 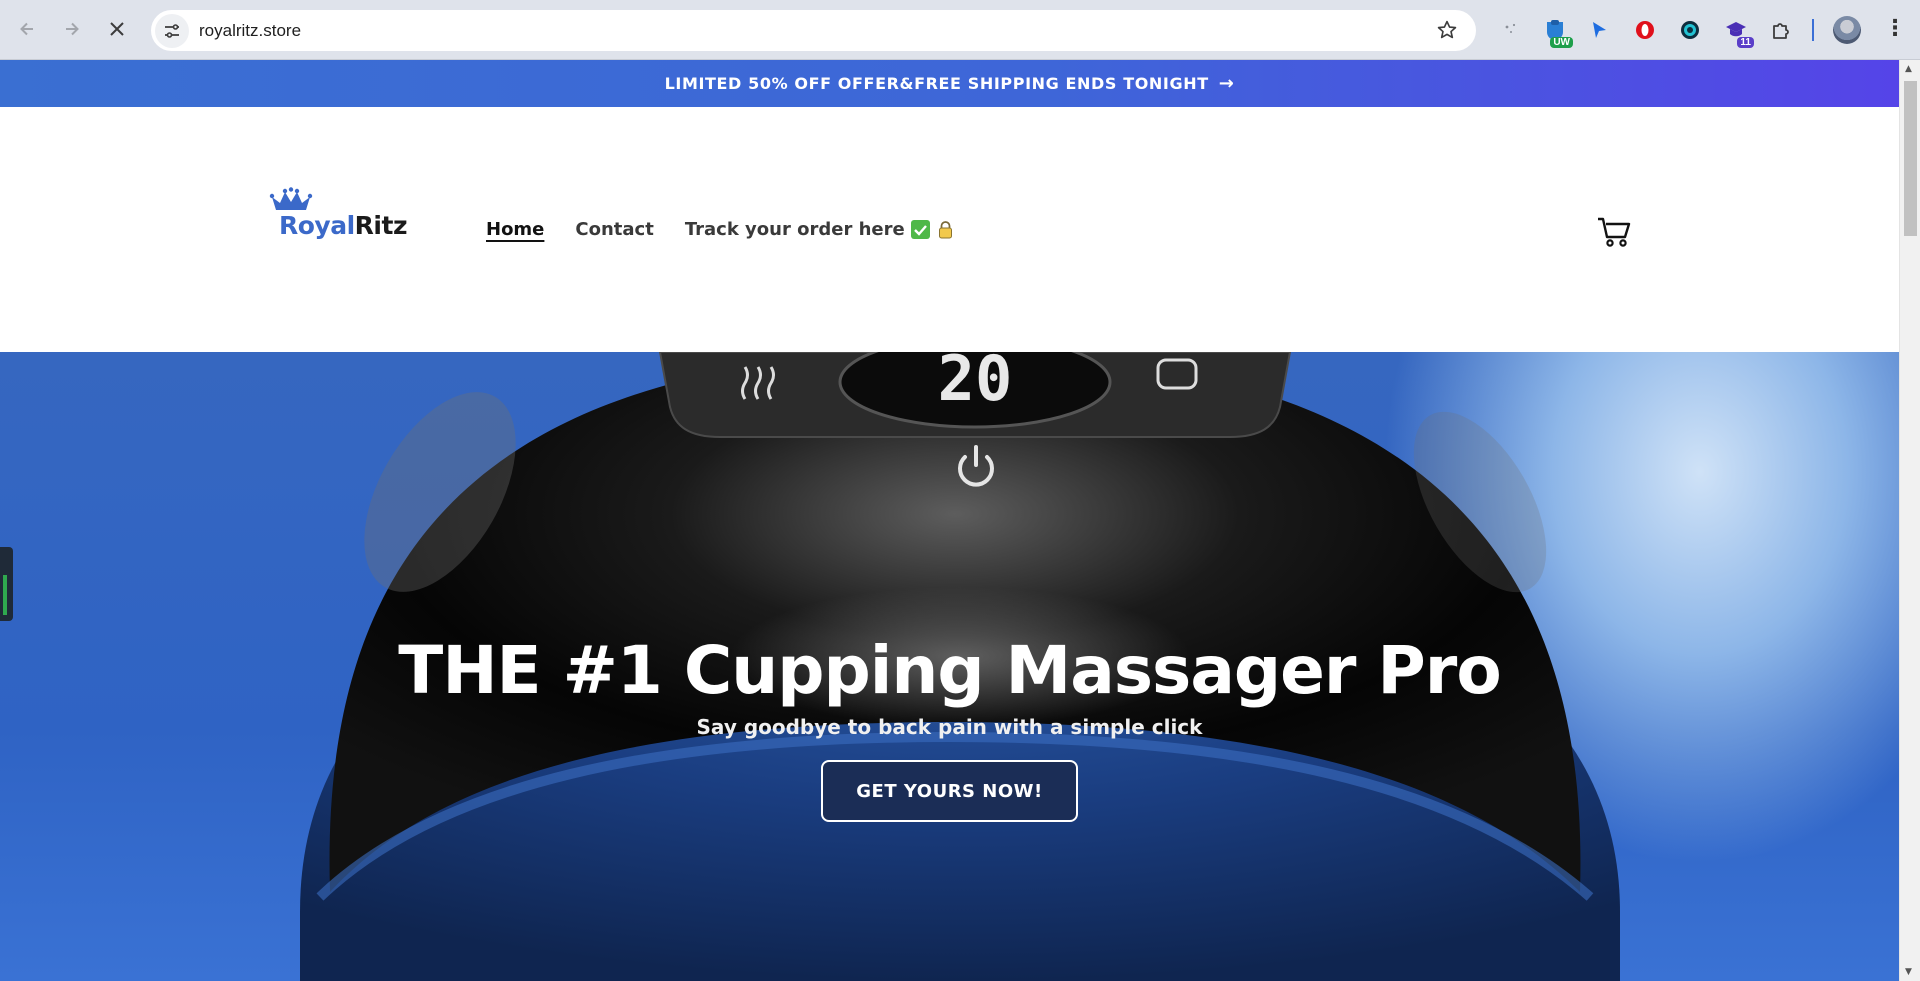 I want to click on cart-icon, so click(x=1614, y=231).